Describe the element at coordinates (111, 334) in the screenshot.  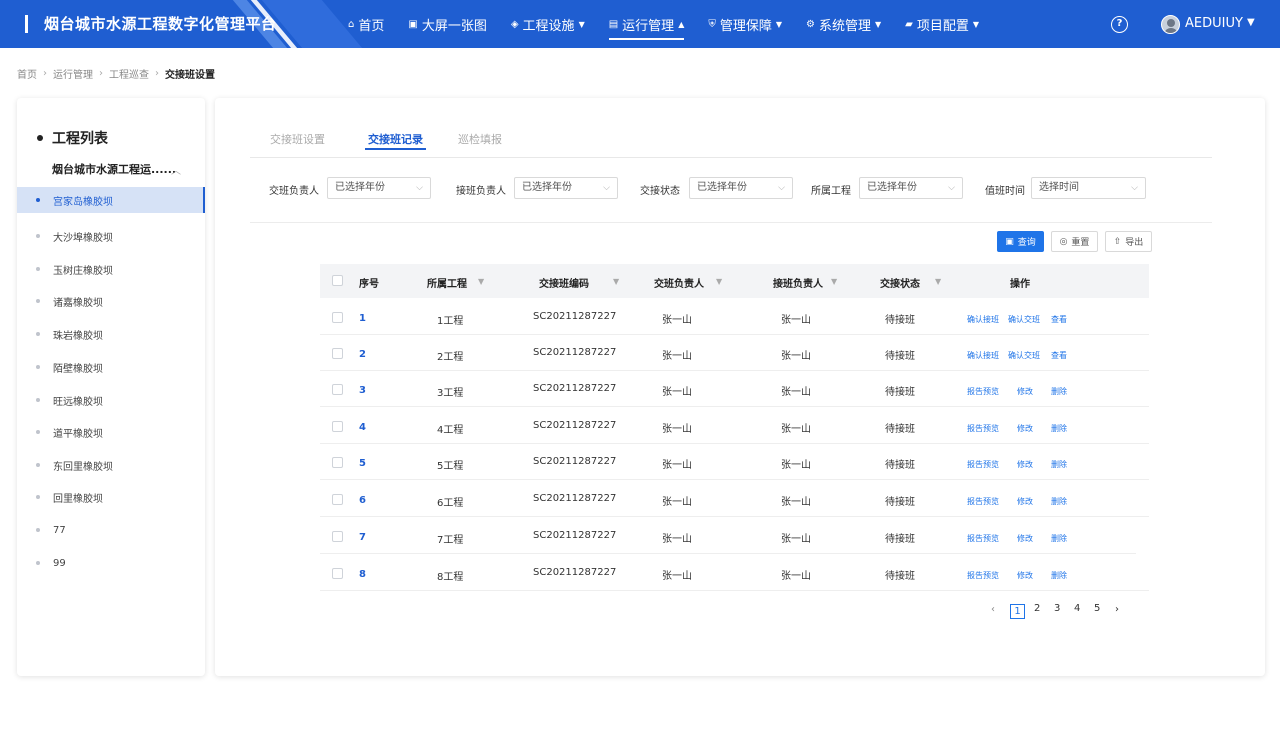
I see `sidebar-item: 珠岩橡胶坝` at that location.